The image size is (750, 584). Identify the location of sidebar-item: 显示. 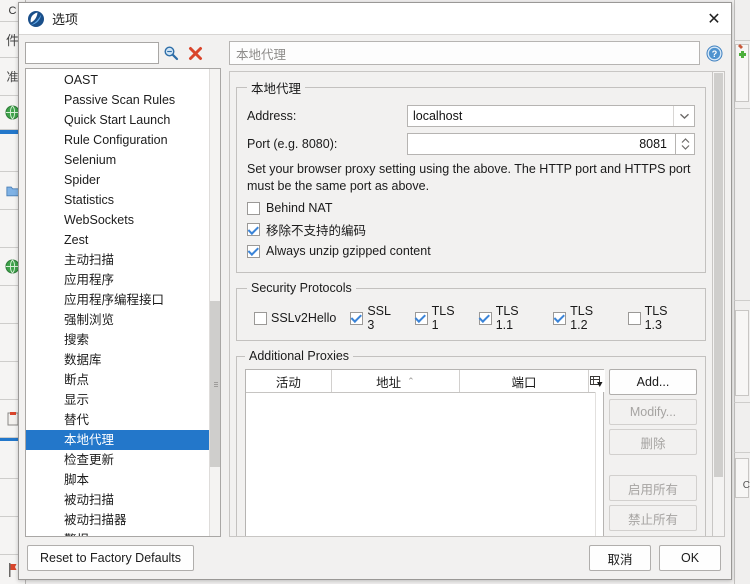
(117, 400).